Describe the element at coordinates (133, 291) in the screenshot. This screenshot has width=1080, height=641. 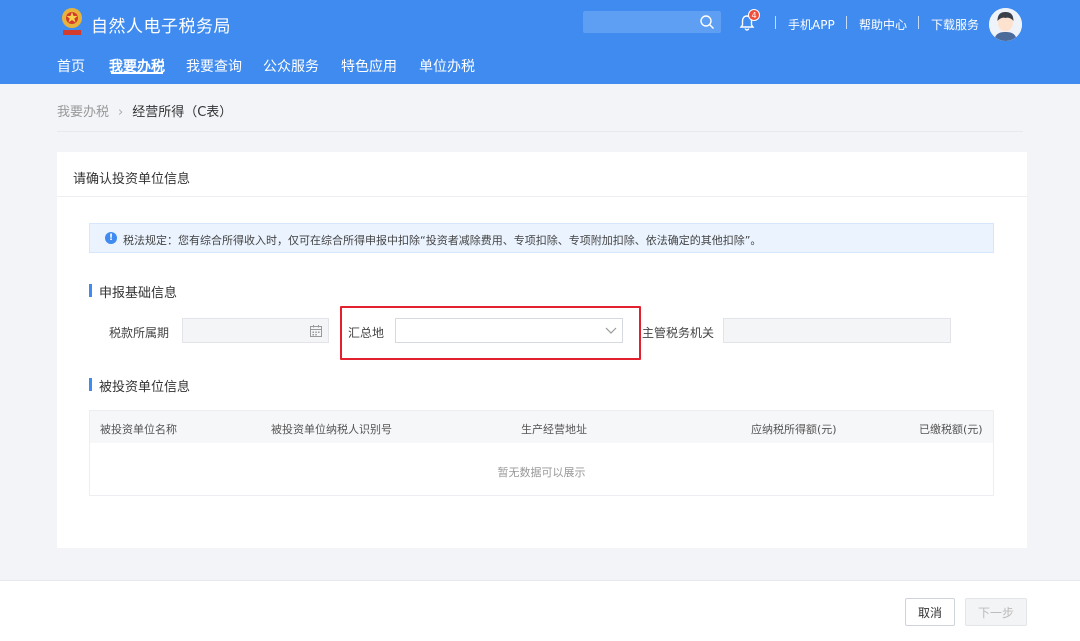
I see `basic-info-section-title: 申报基础信息` at that location.